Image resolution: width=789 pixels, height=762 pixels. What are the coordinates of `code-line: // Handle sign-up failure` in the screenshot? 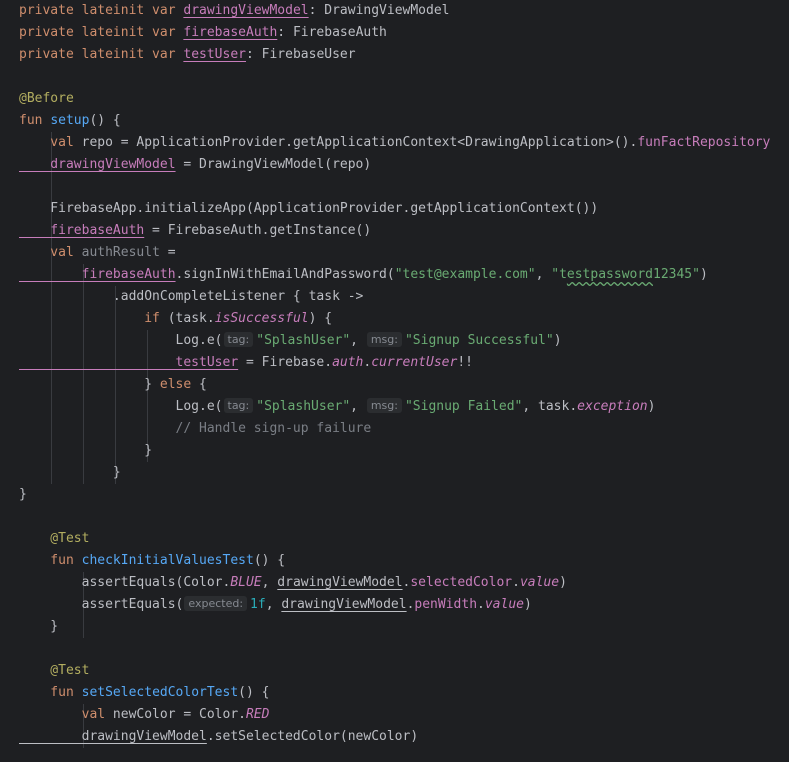 It's located at (404, 429).